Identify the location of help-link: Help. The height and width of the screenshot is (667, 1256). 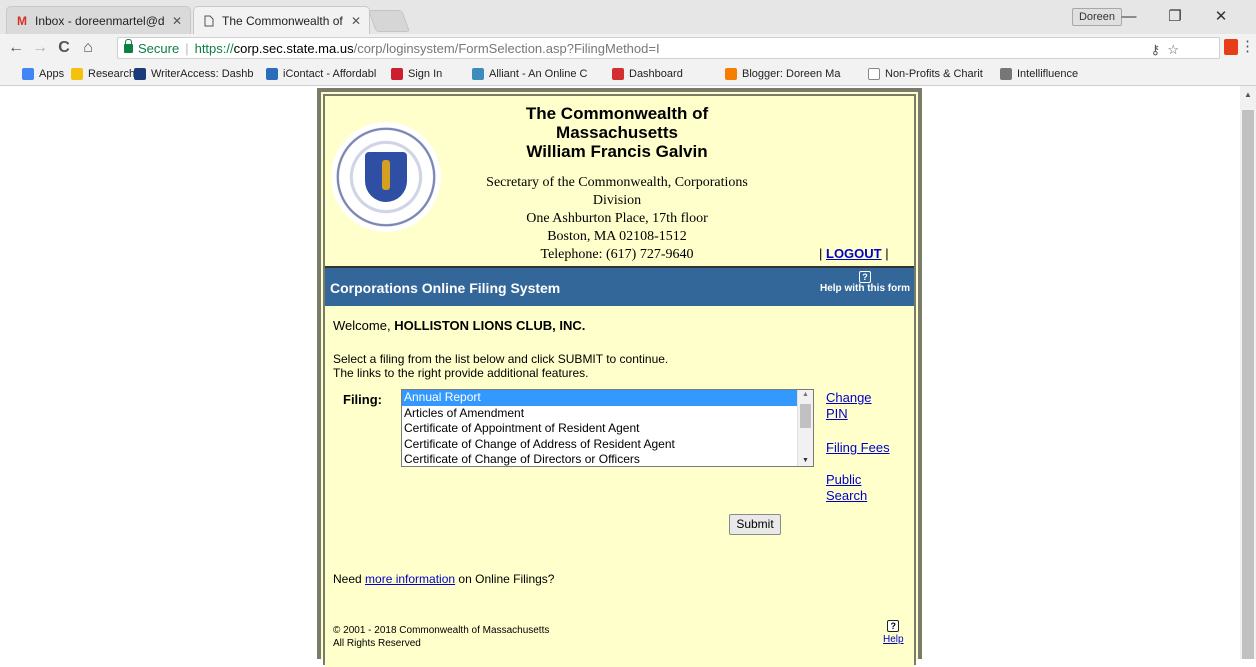
(893, 639).